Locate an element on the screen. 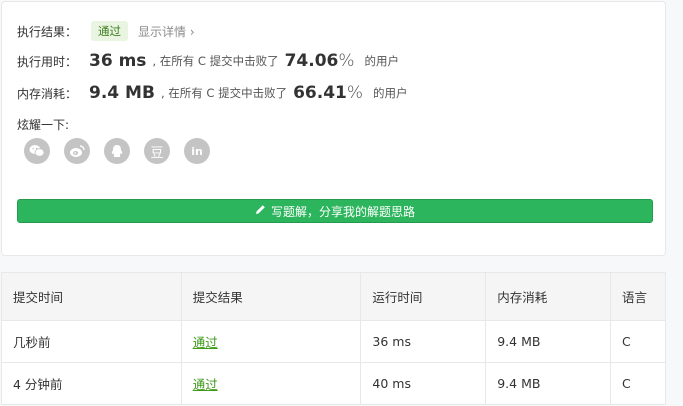 The width and height of the screenshot is (683, 406). cell-runtime: 36 ms is located at coordinates (423, 341).